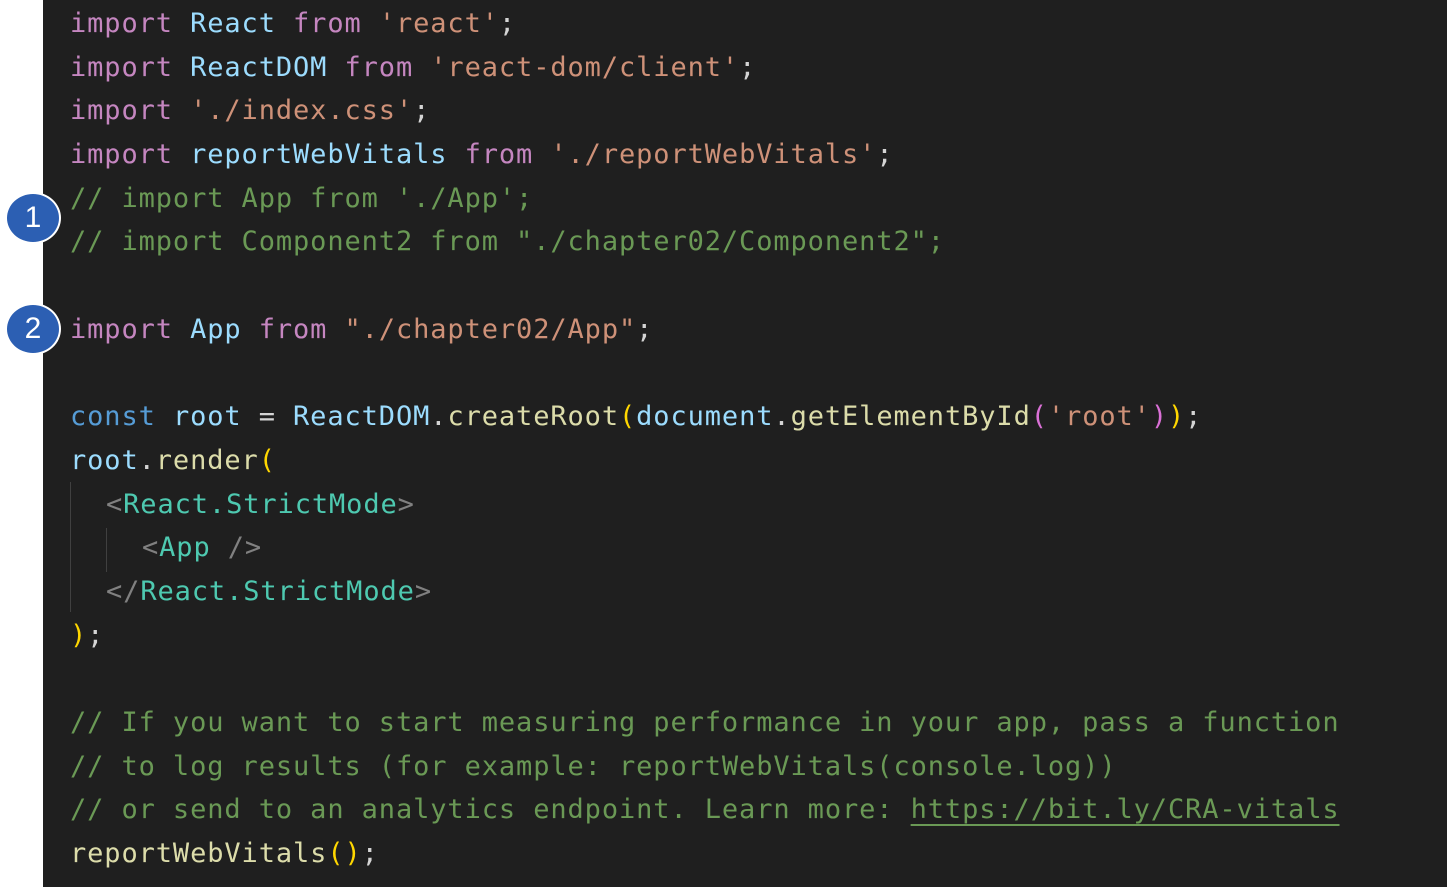 The height and width of the screenshot is (887, 1447). What do you see at coordinates (233, 23) in the screenshot?
I see `identifier: React` at bounding box center [233, 23].